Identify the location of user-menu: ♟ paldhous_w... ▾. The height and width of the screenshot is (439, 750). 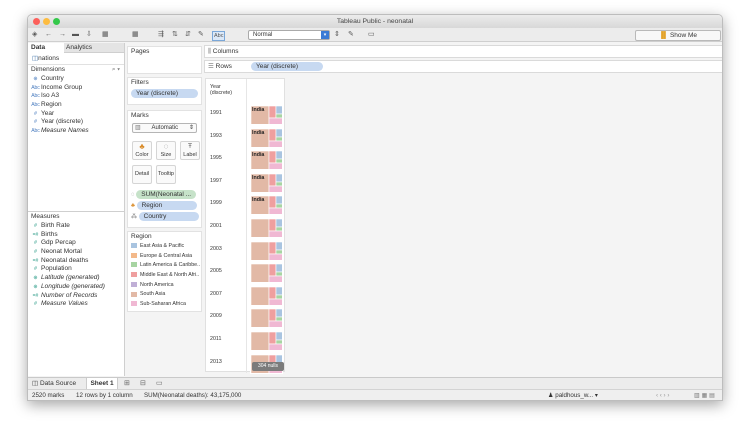
(573, 395).